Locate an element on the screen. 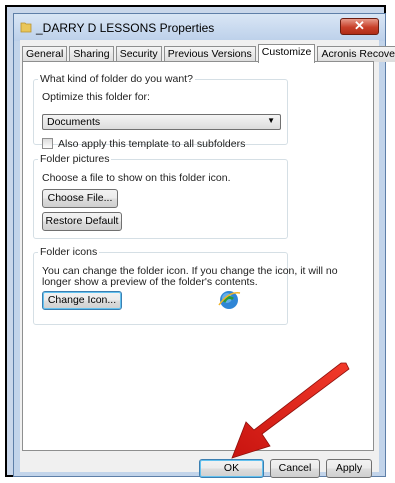  tab-general: General is located at coordinates (45, 54).